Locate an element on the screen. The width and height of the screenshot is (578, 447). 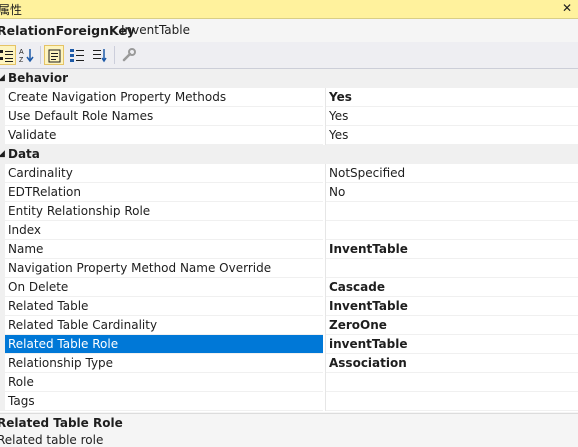
property-row: Related Table Cardinality ZeroOne is located at coordinates (289, 325).